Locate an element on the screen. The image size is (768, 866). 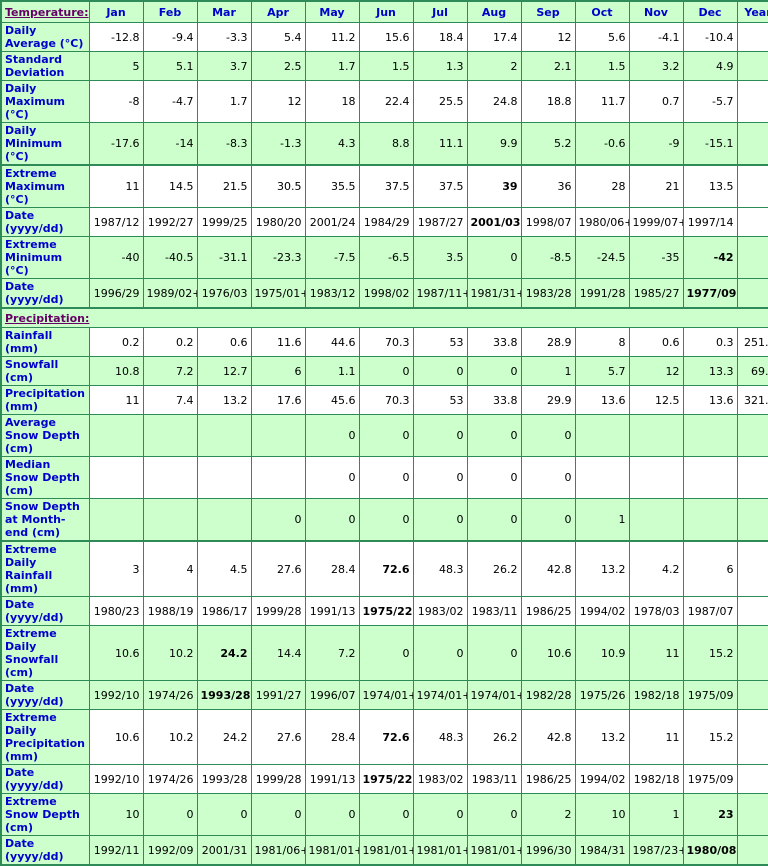
cell-mar: 24.2 is located at coordinates (224, 737).